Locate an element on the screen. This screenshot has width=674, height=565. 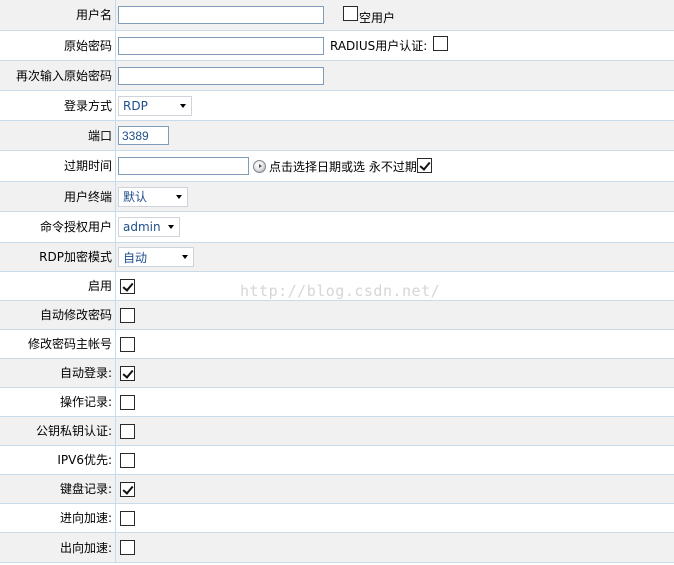
row-orig-password: 原始密码 RADIUS用户认证: is located at coordinates (337, 46).